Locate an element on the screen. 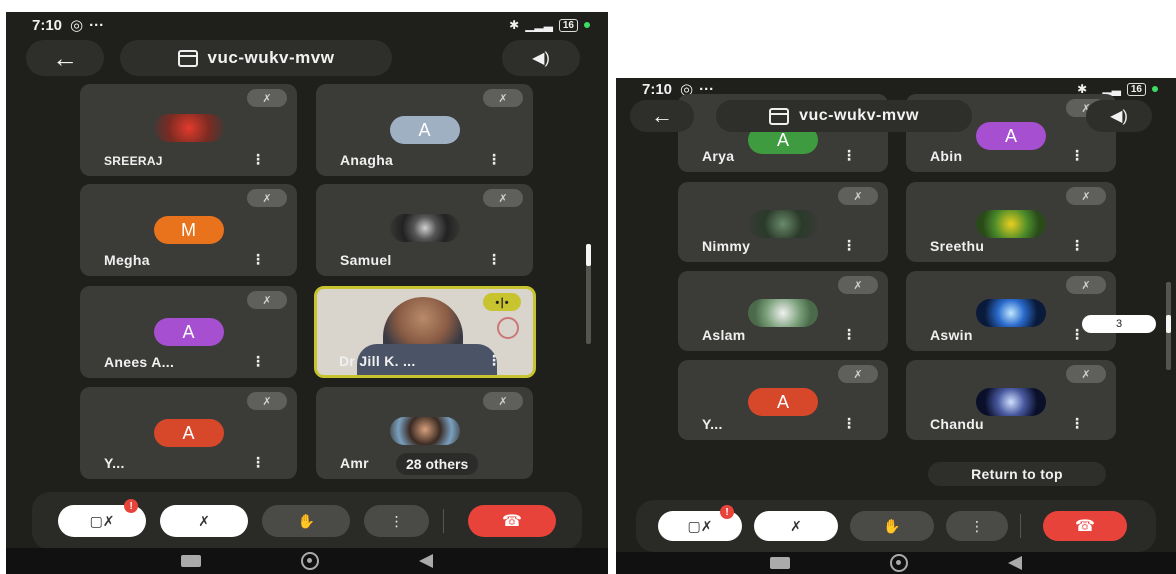  participant-tile: ✗ Samuel ⋮ is located at coordinates (424, 230).